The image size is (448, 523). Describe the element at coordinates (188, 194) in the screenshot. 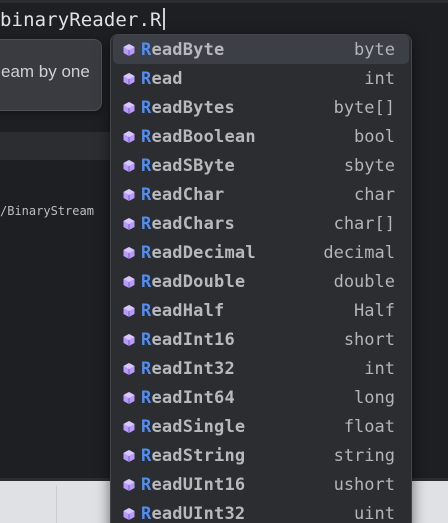

I see `completion-name-rest: eadChar` at that location.